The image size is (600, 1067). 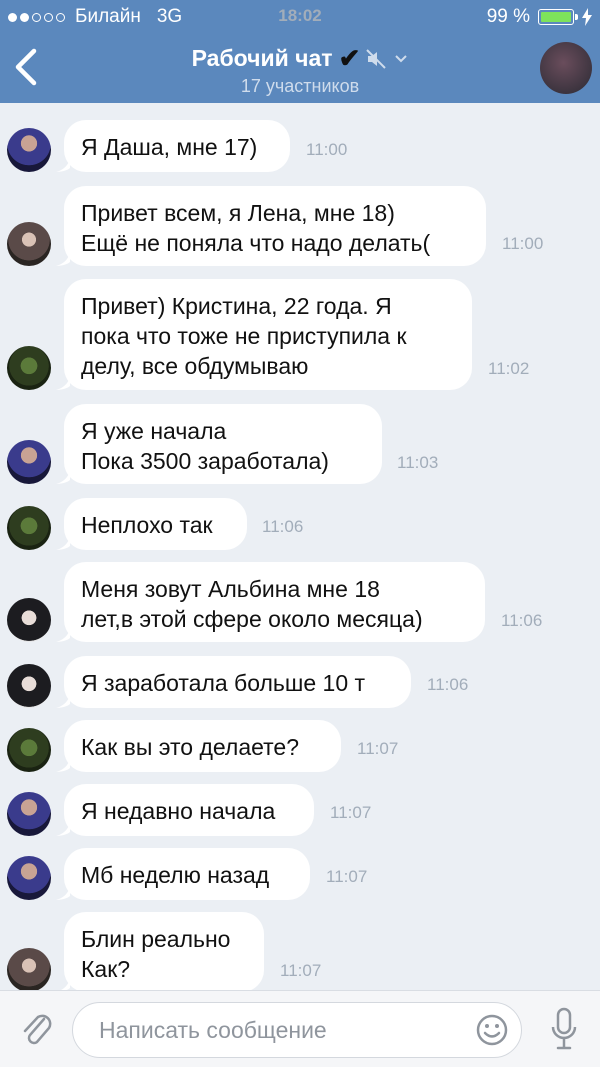 I want to click on chat-title: Рабочий чат, so click(x=262, y=58).